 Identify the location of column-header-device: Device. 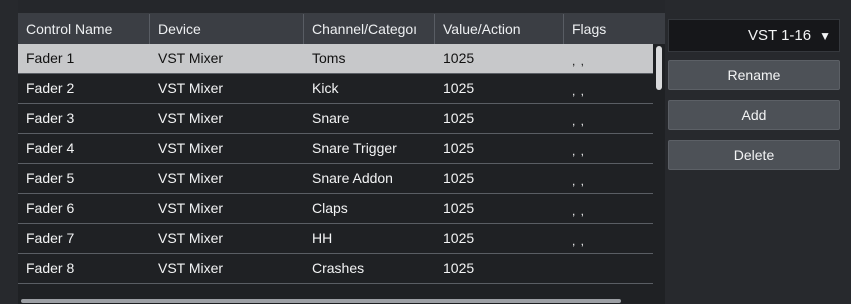
(227, 29).